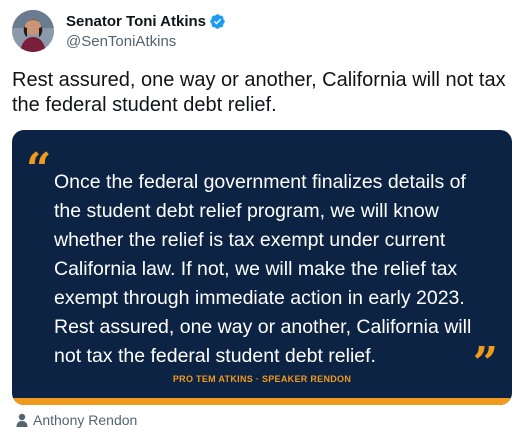 The image size is (528, 441). Describe the element at coordinates (217, 21) in the screenshot. I see `verified-badge-icon` at that location.